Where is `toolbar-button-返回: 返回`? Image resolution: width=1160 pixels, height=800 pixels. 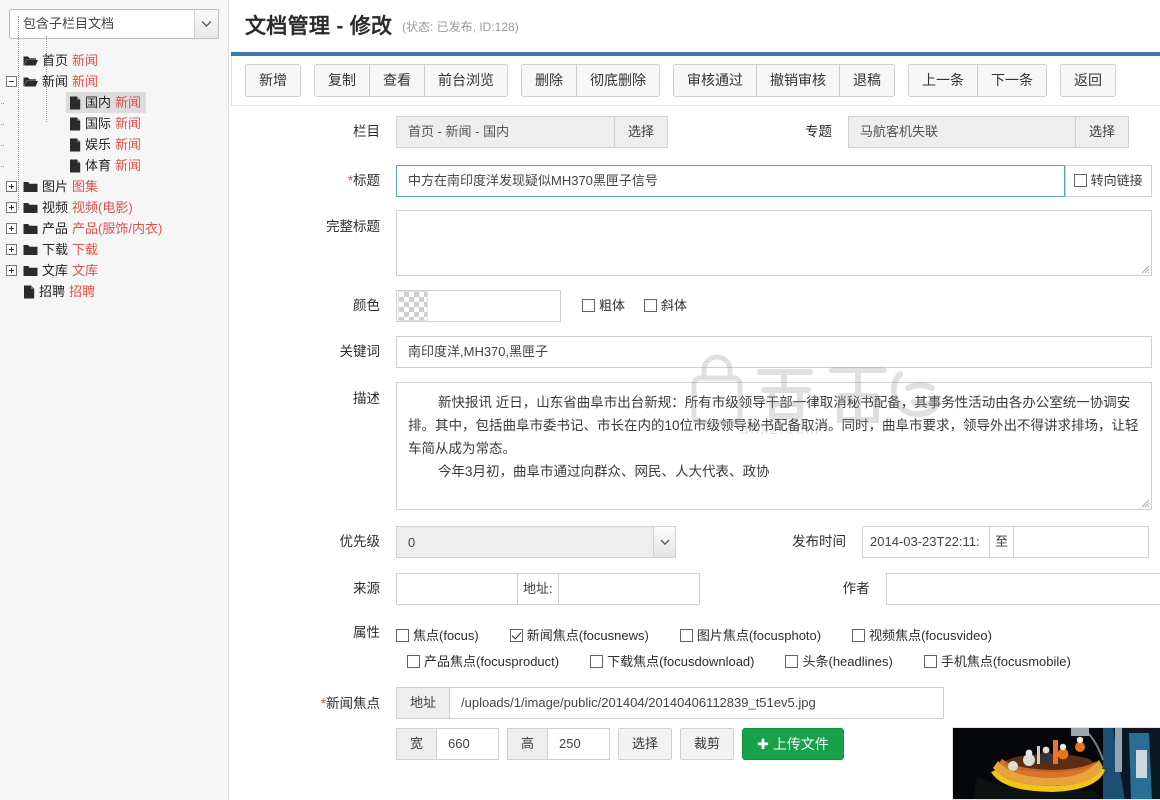
toolbar-button-返回: 返回 is located at coordinates (1088, 80).